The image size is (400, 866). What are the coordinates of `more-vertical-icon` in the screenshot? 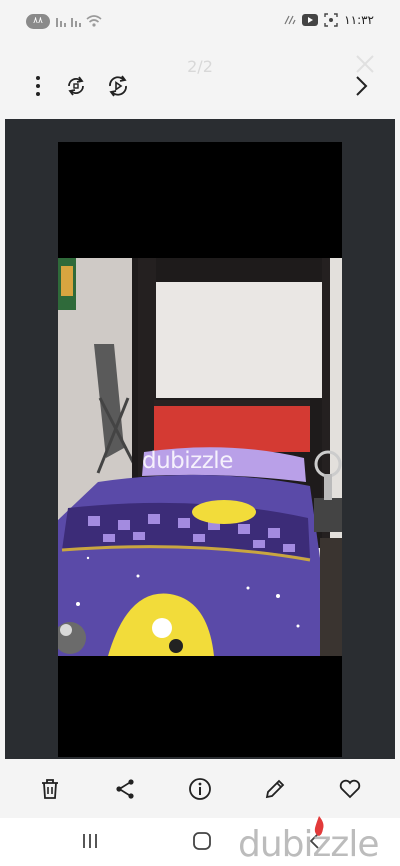 It's located at (38, 86).